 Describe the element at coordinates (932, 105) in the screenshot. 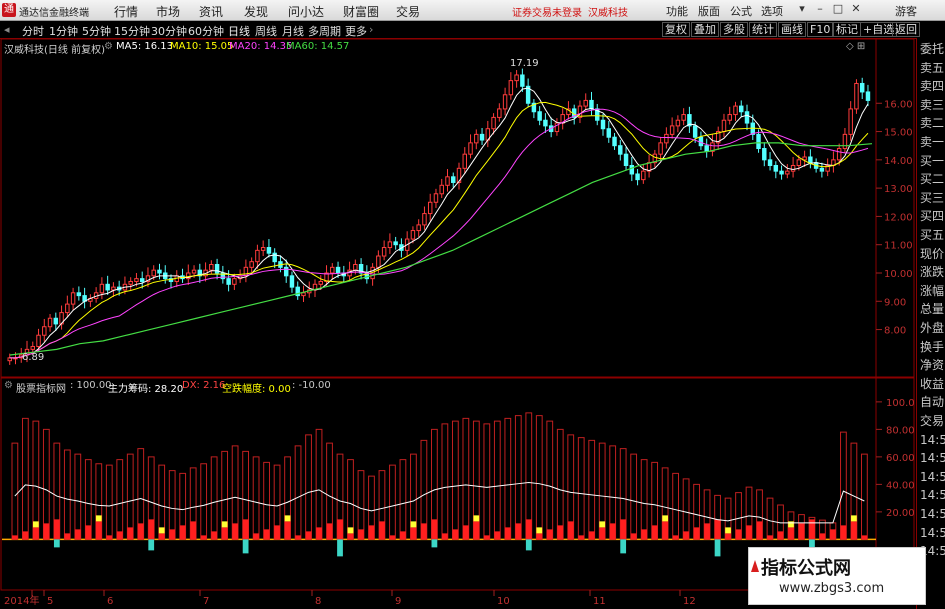

I see `side-panel-item: 卖三` at that location.